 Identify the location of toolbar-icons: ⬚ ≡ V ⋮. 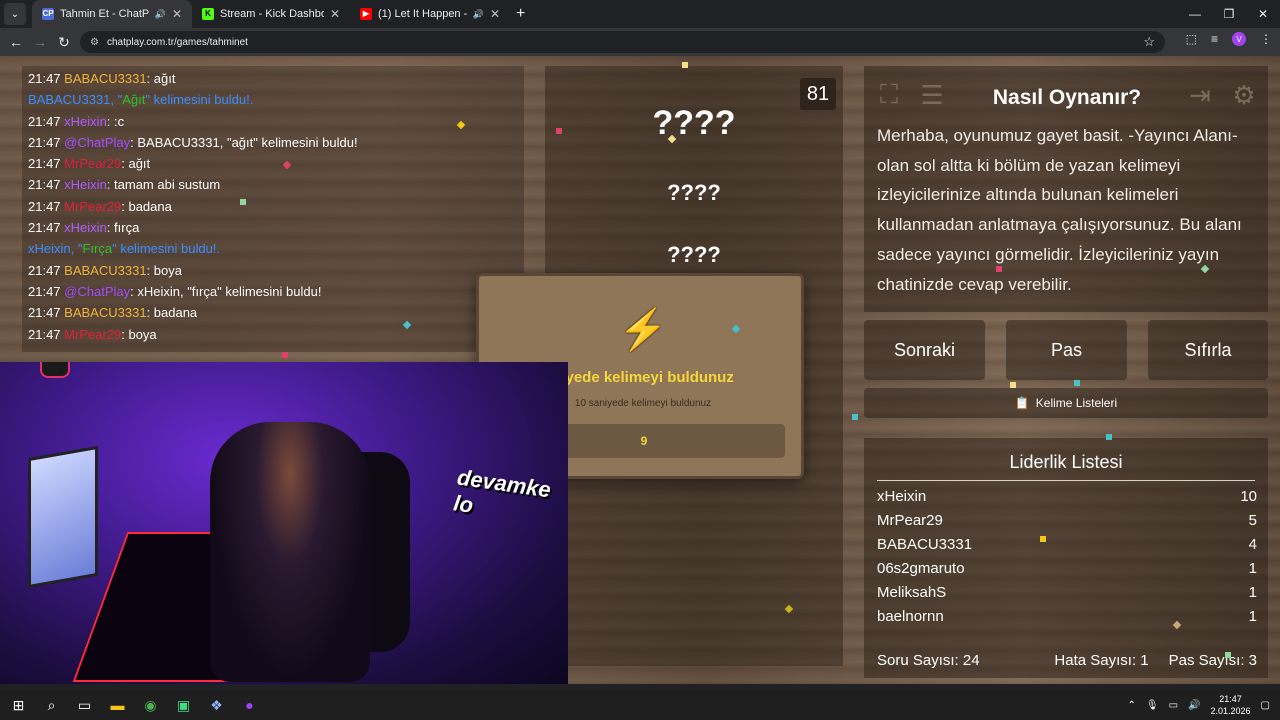
(1229, 39).